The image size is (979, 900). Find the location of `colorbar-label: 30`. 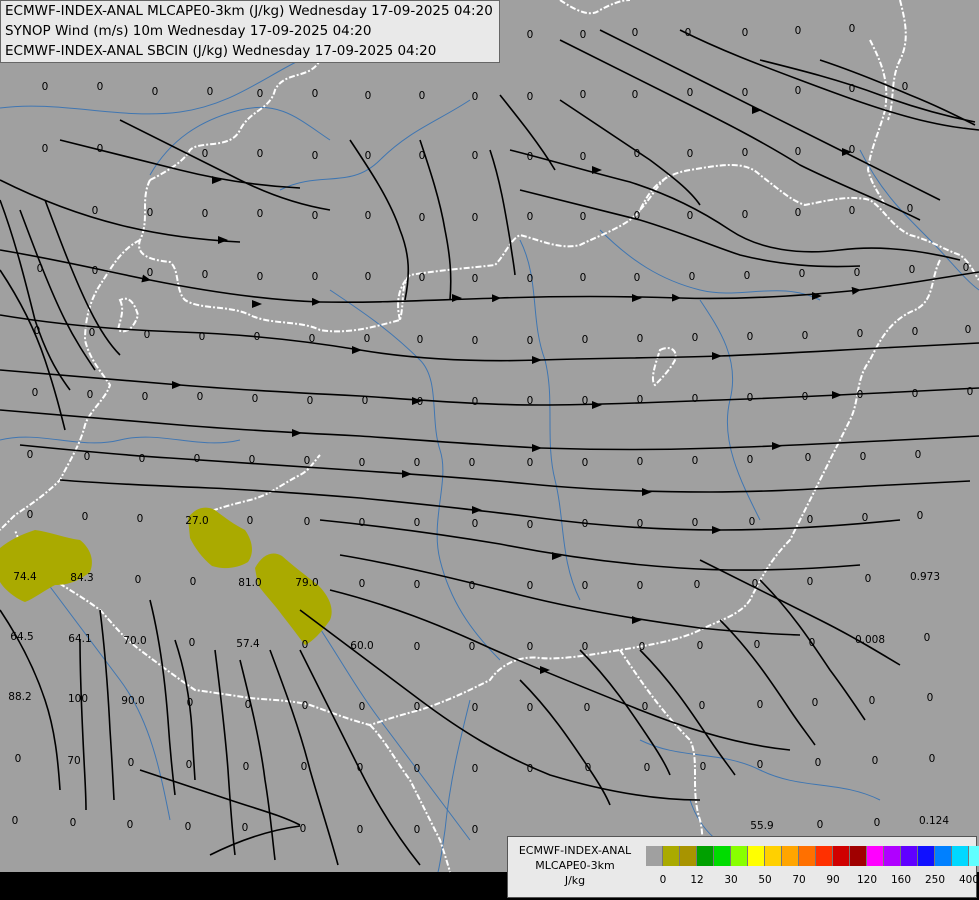

colorbar-label: 30 is located at coordinates (731, 880).